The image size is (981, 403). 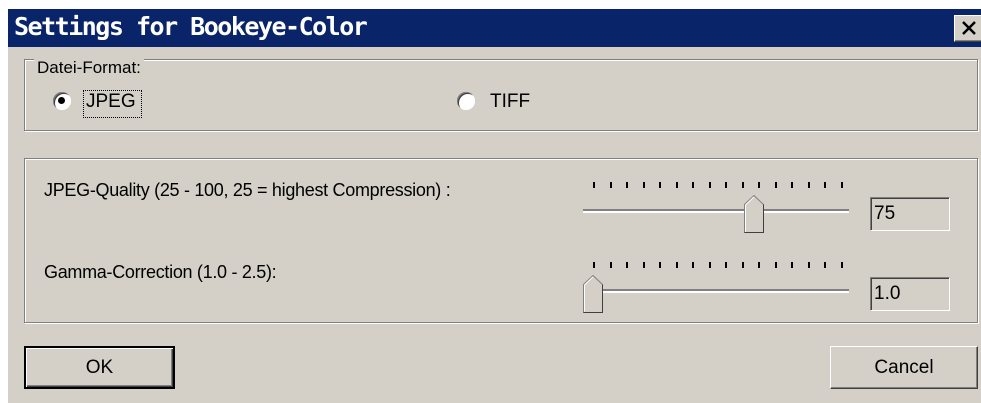 What do you see at coordinates (99, 367) in the screenshot?
I see `ok-button: OK` at bounding box center [99, 367].